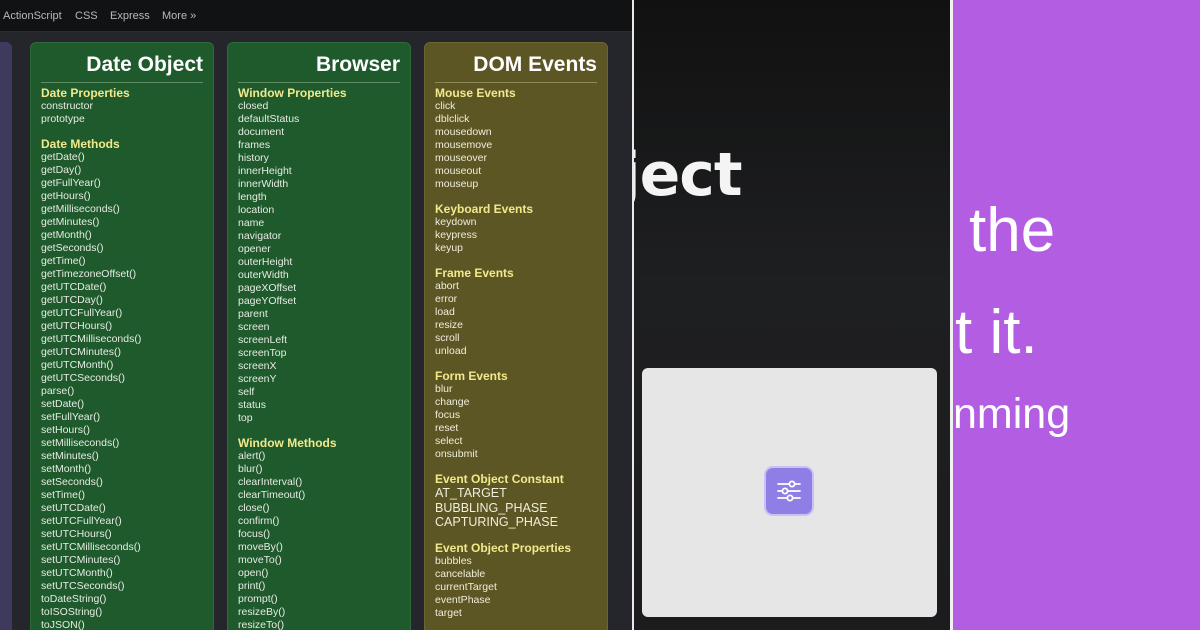  Describe the element at coordinates (32, 16) in the screenshot. I see `nav-link-actionscript: ActionScript` at that location.